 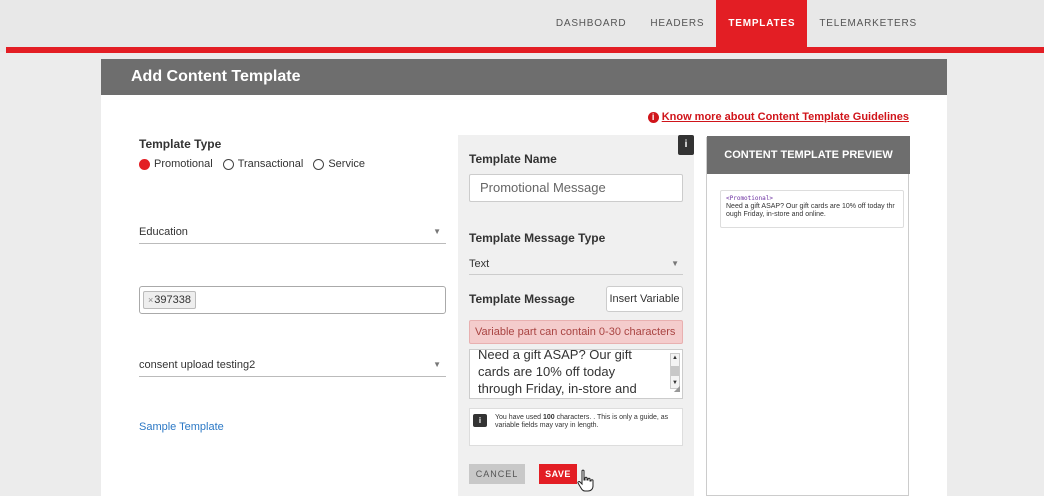 What do you see at coordinates (183, 164) in the screenshot?
I see `radio-label: Promotional` at bounding box center [183, 164].